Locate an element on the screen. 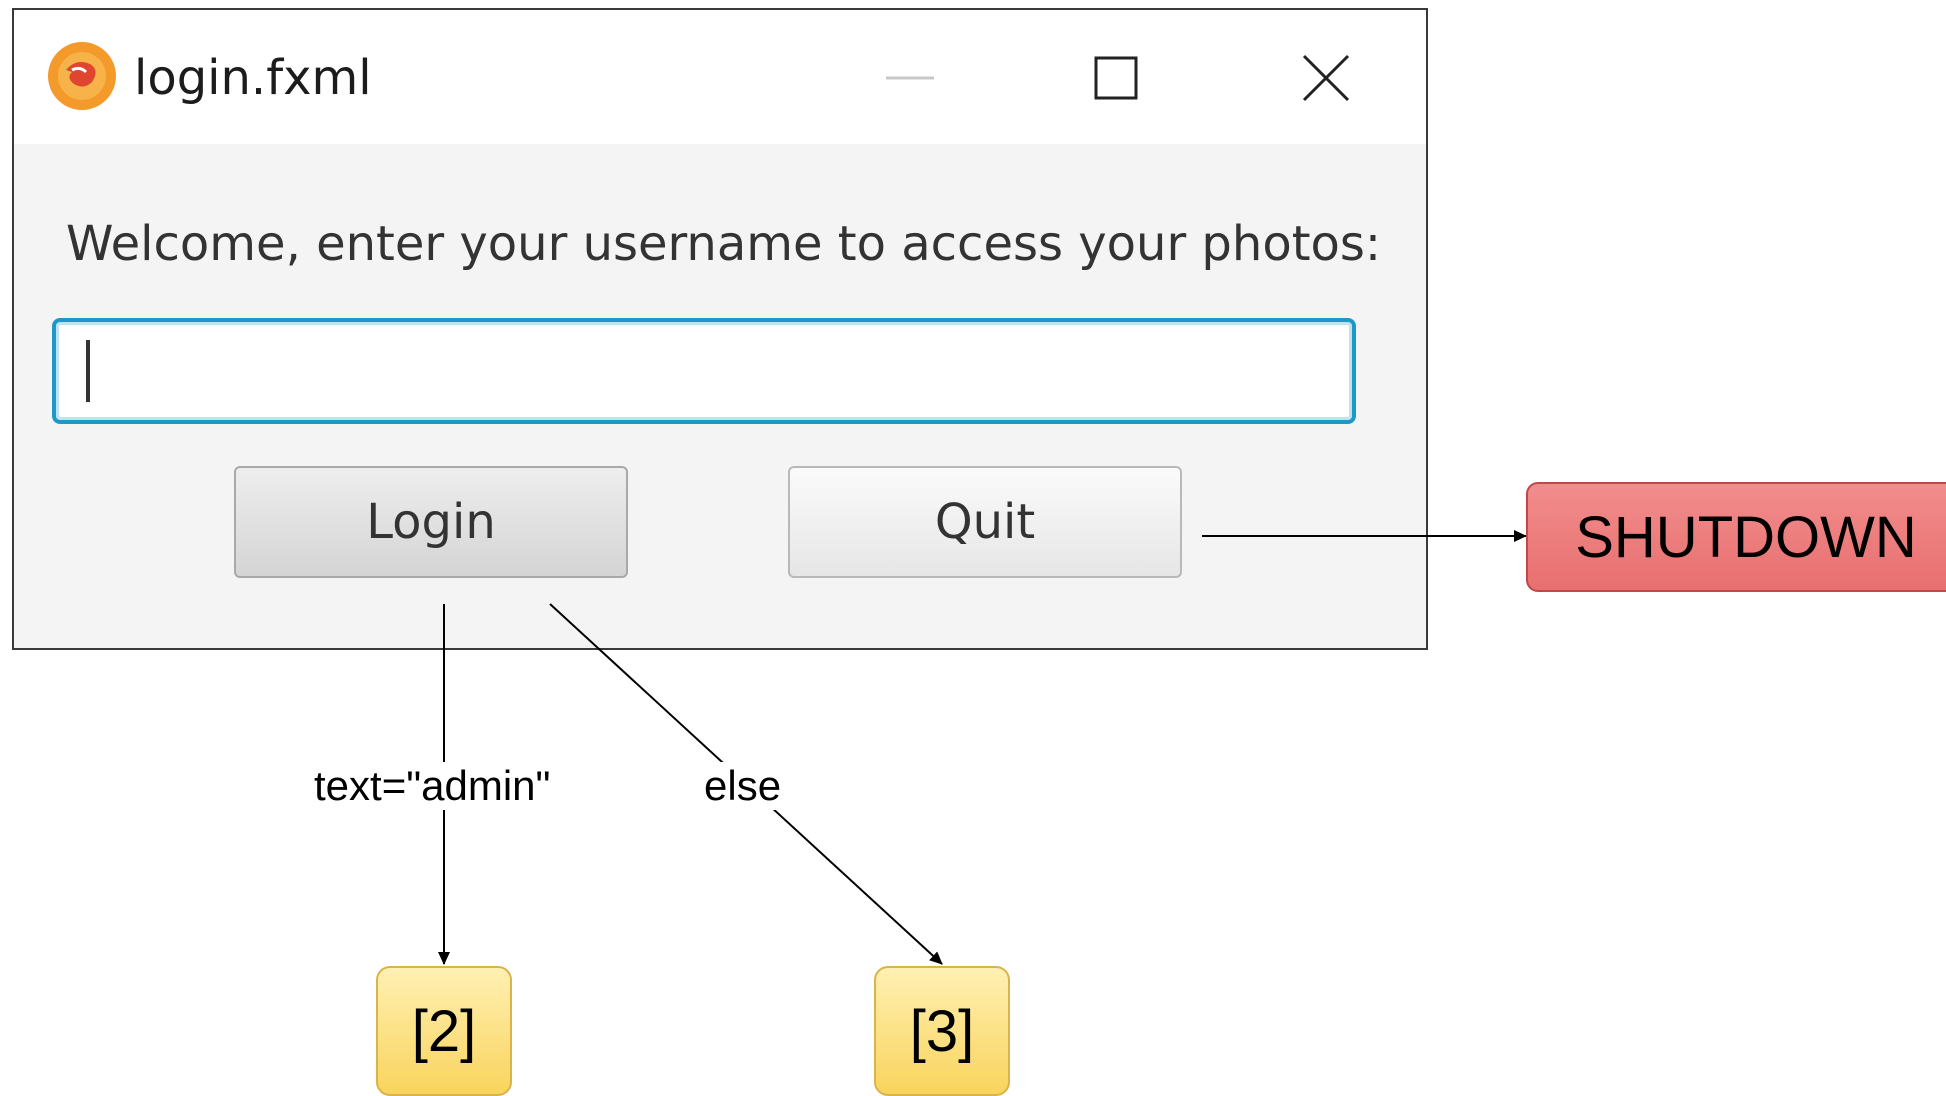 The height and width of the screenshot is (1096, 1946). edge-label-admin: text="admin" is located at coordinates (432, 786).